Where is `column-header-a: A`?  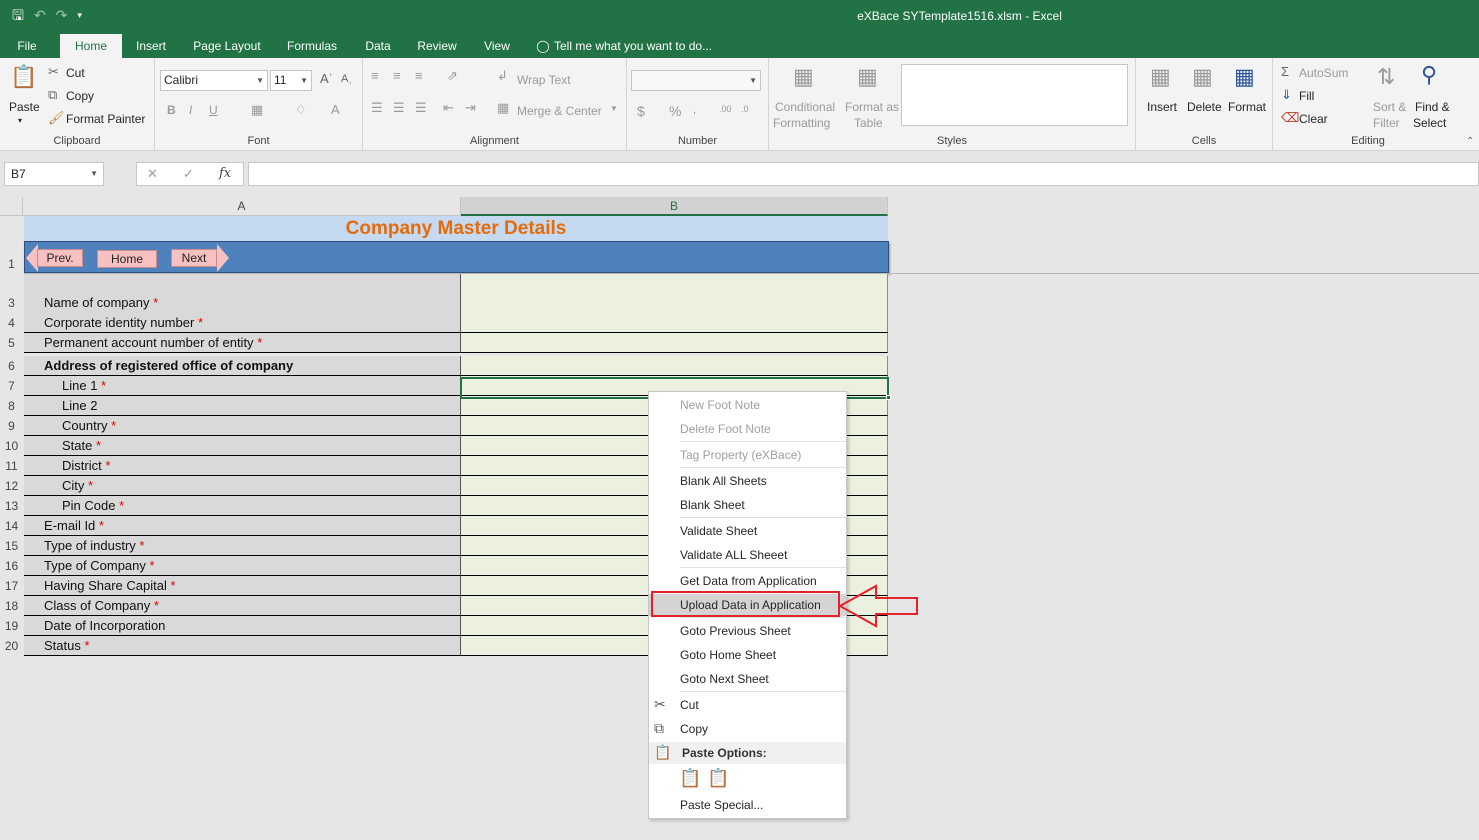
column-header-a: A is located at coordinates (242, 206).